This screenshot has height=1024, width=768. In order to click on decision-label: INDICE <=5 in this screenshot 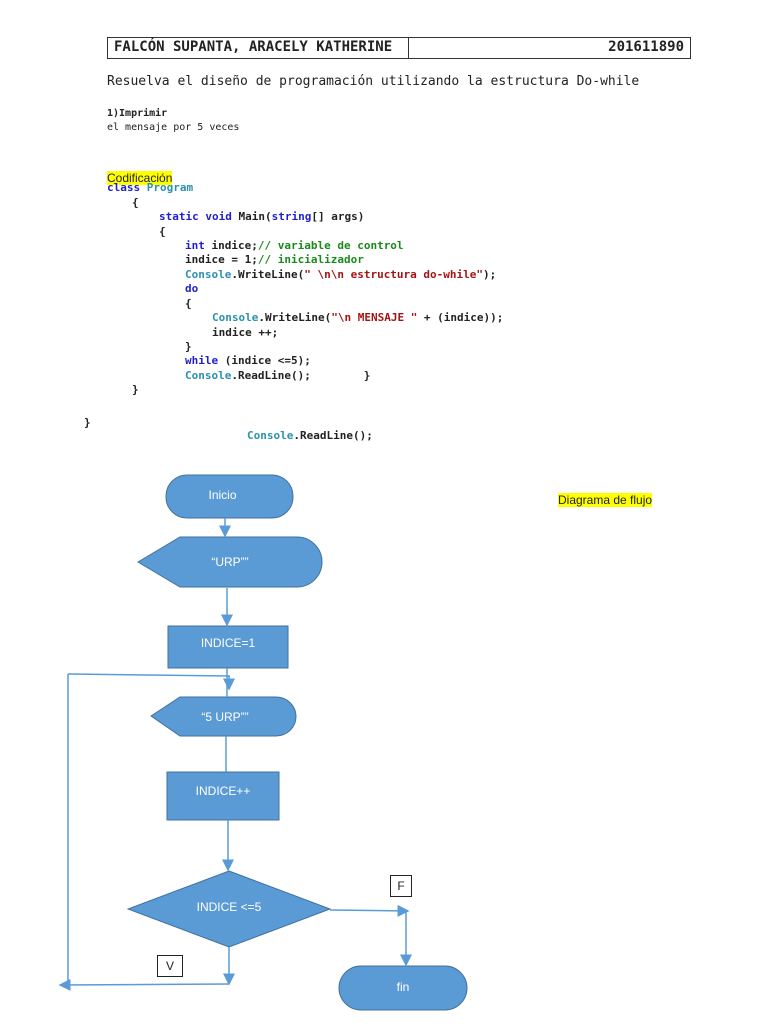, I will do `click(229, 907)`.